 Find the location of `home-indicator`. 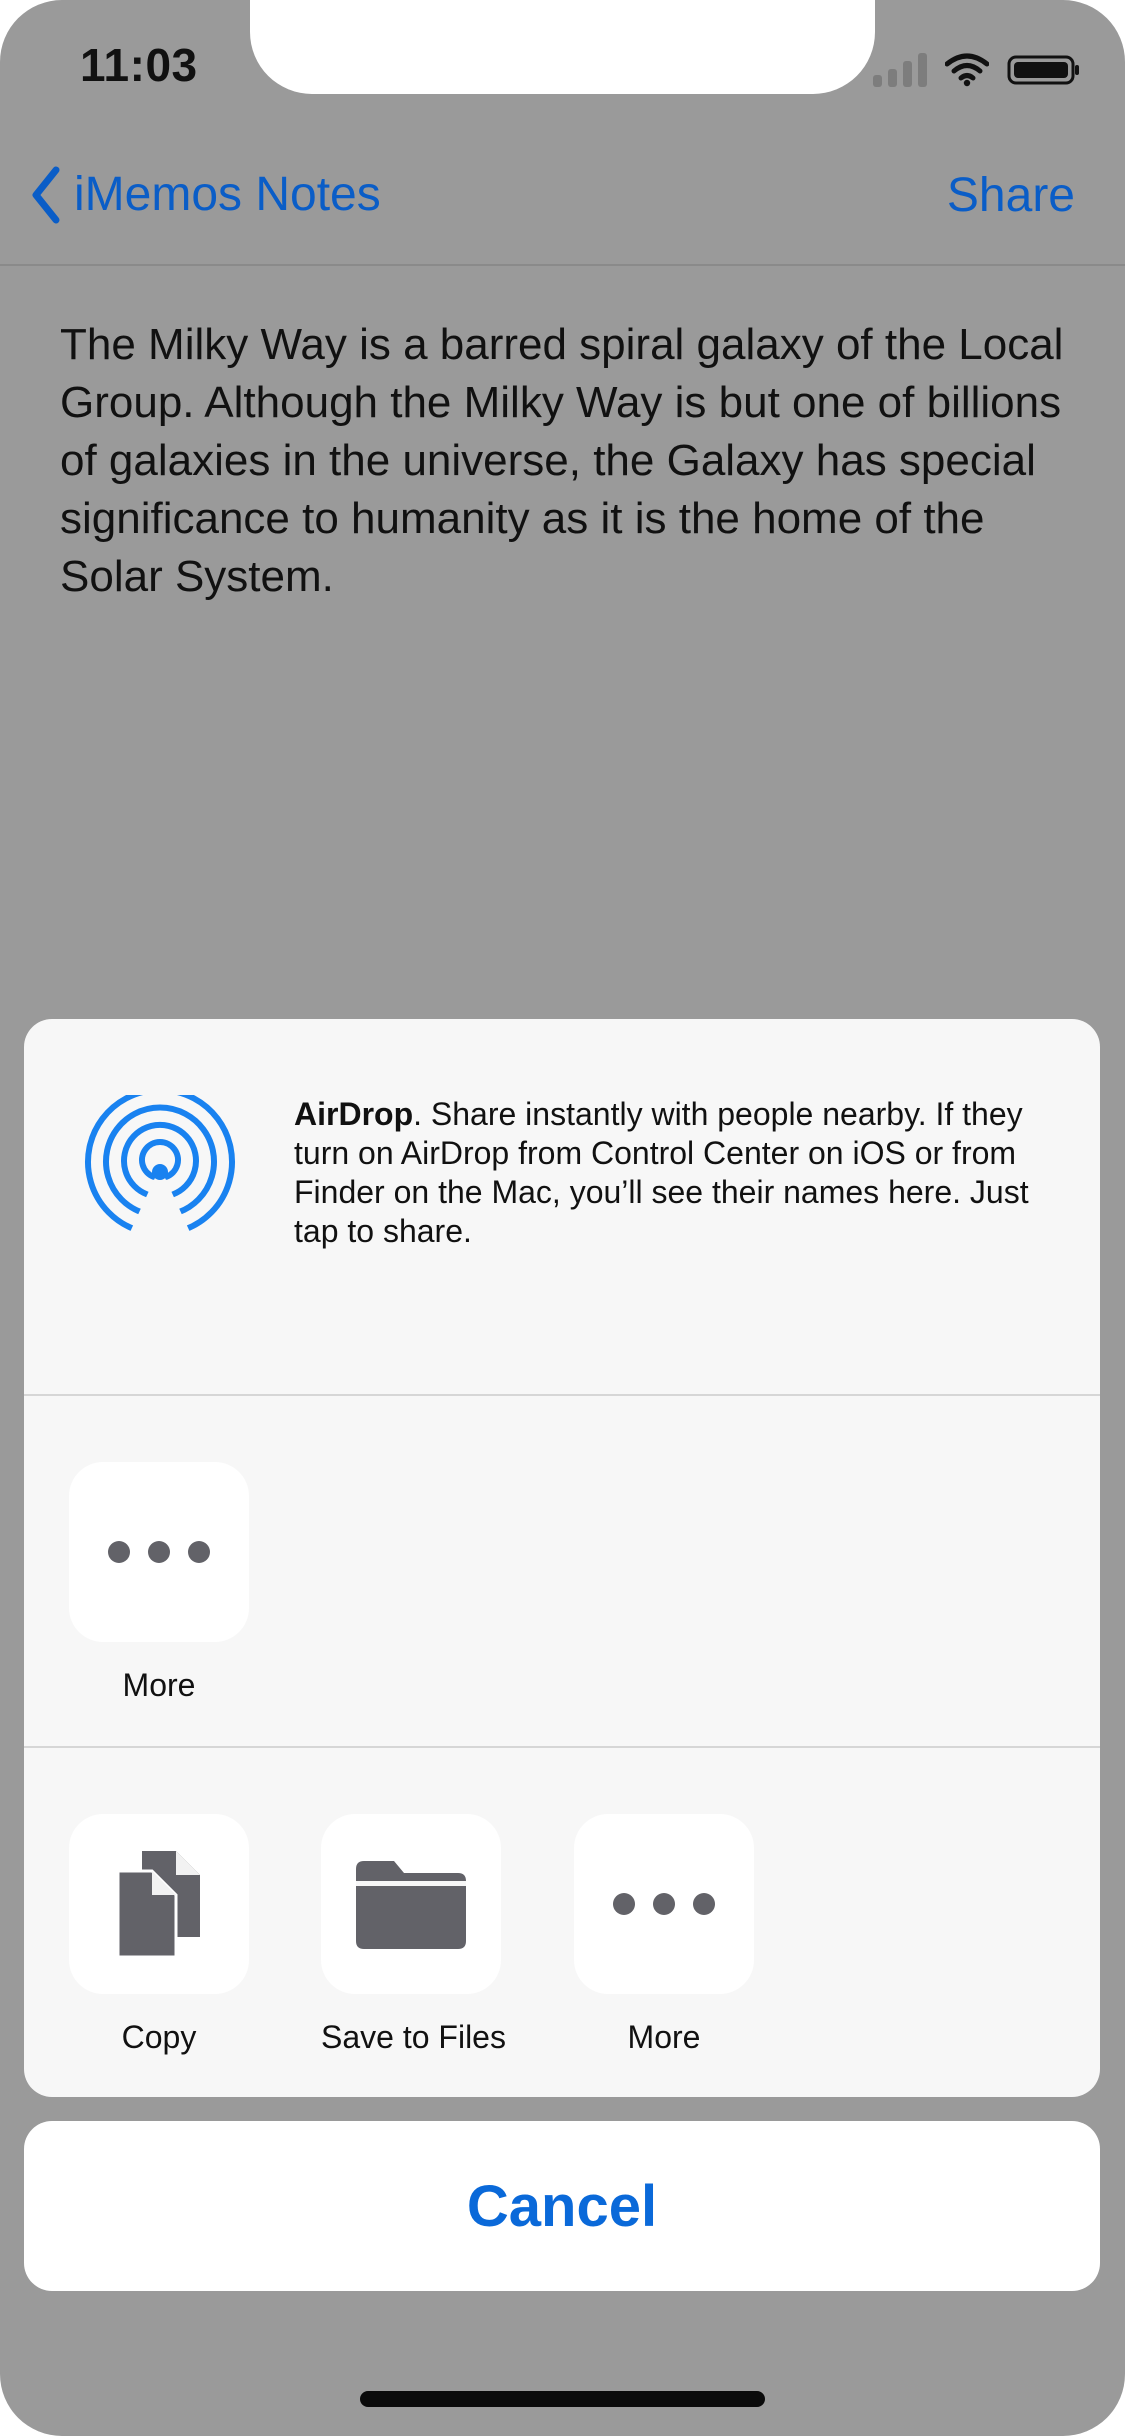

home-indicator is located at coordinates (562, 2399).